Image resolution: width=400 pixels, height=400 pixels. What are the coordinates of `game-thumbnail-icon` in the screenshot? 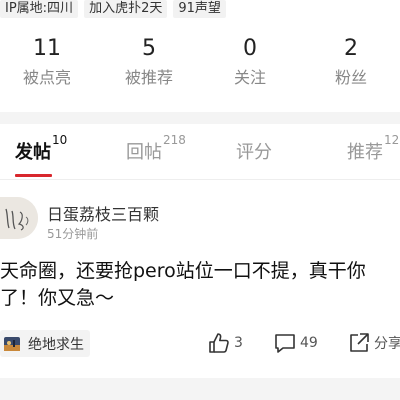 It's located at (12, 343).